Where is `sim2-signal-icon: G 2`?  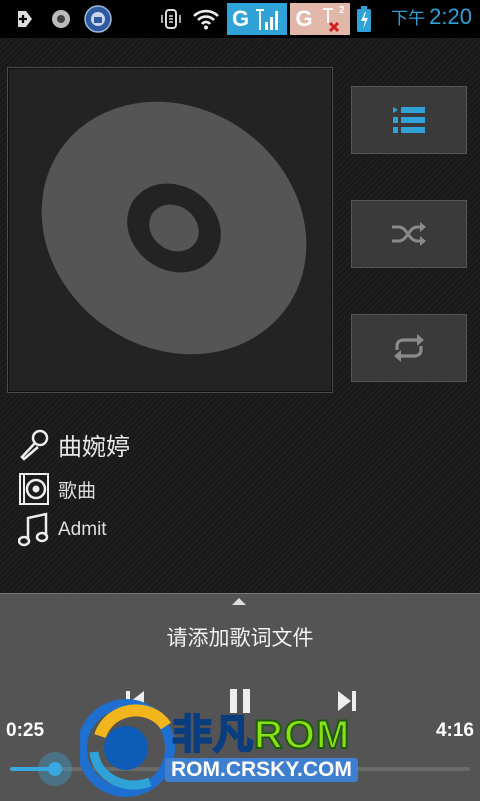 sim2-signal-icon: G 2 is located at coordinates (320, 19).